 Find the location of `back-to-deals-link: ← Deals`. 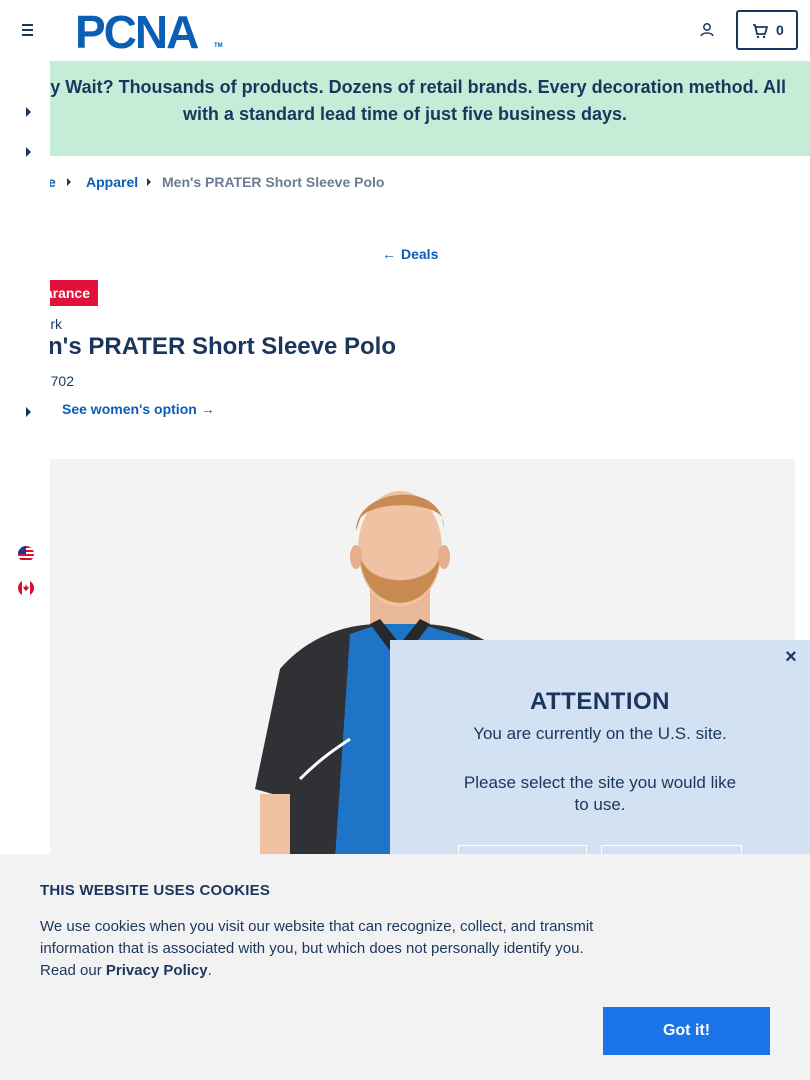

back-to-deals-link: ← Deals is located at coordinates (410, 254).